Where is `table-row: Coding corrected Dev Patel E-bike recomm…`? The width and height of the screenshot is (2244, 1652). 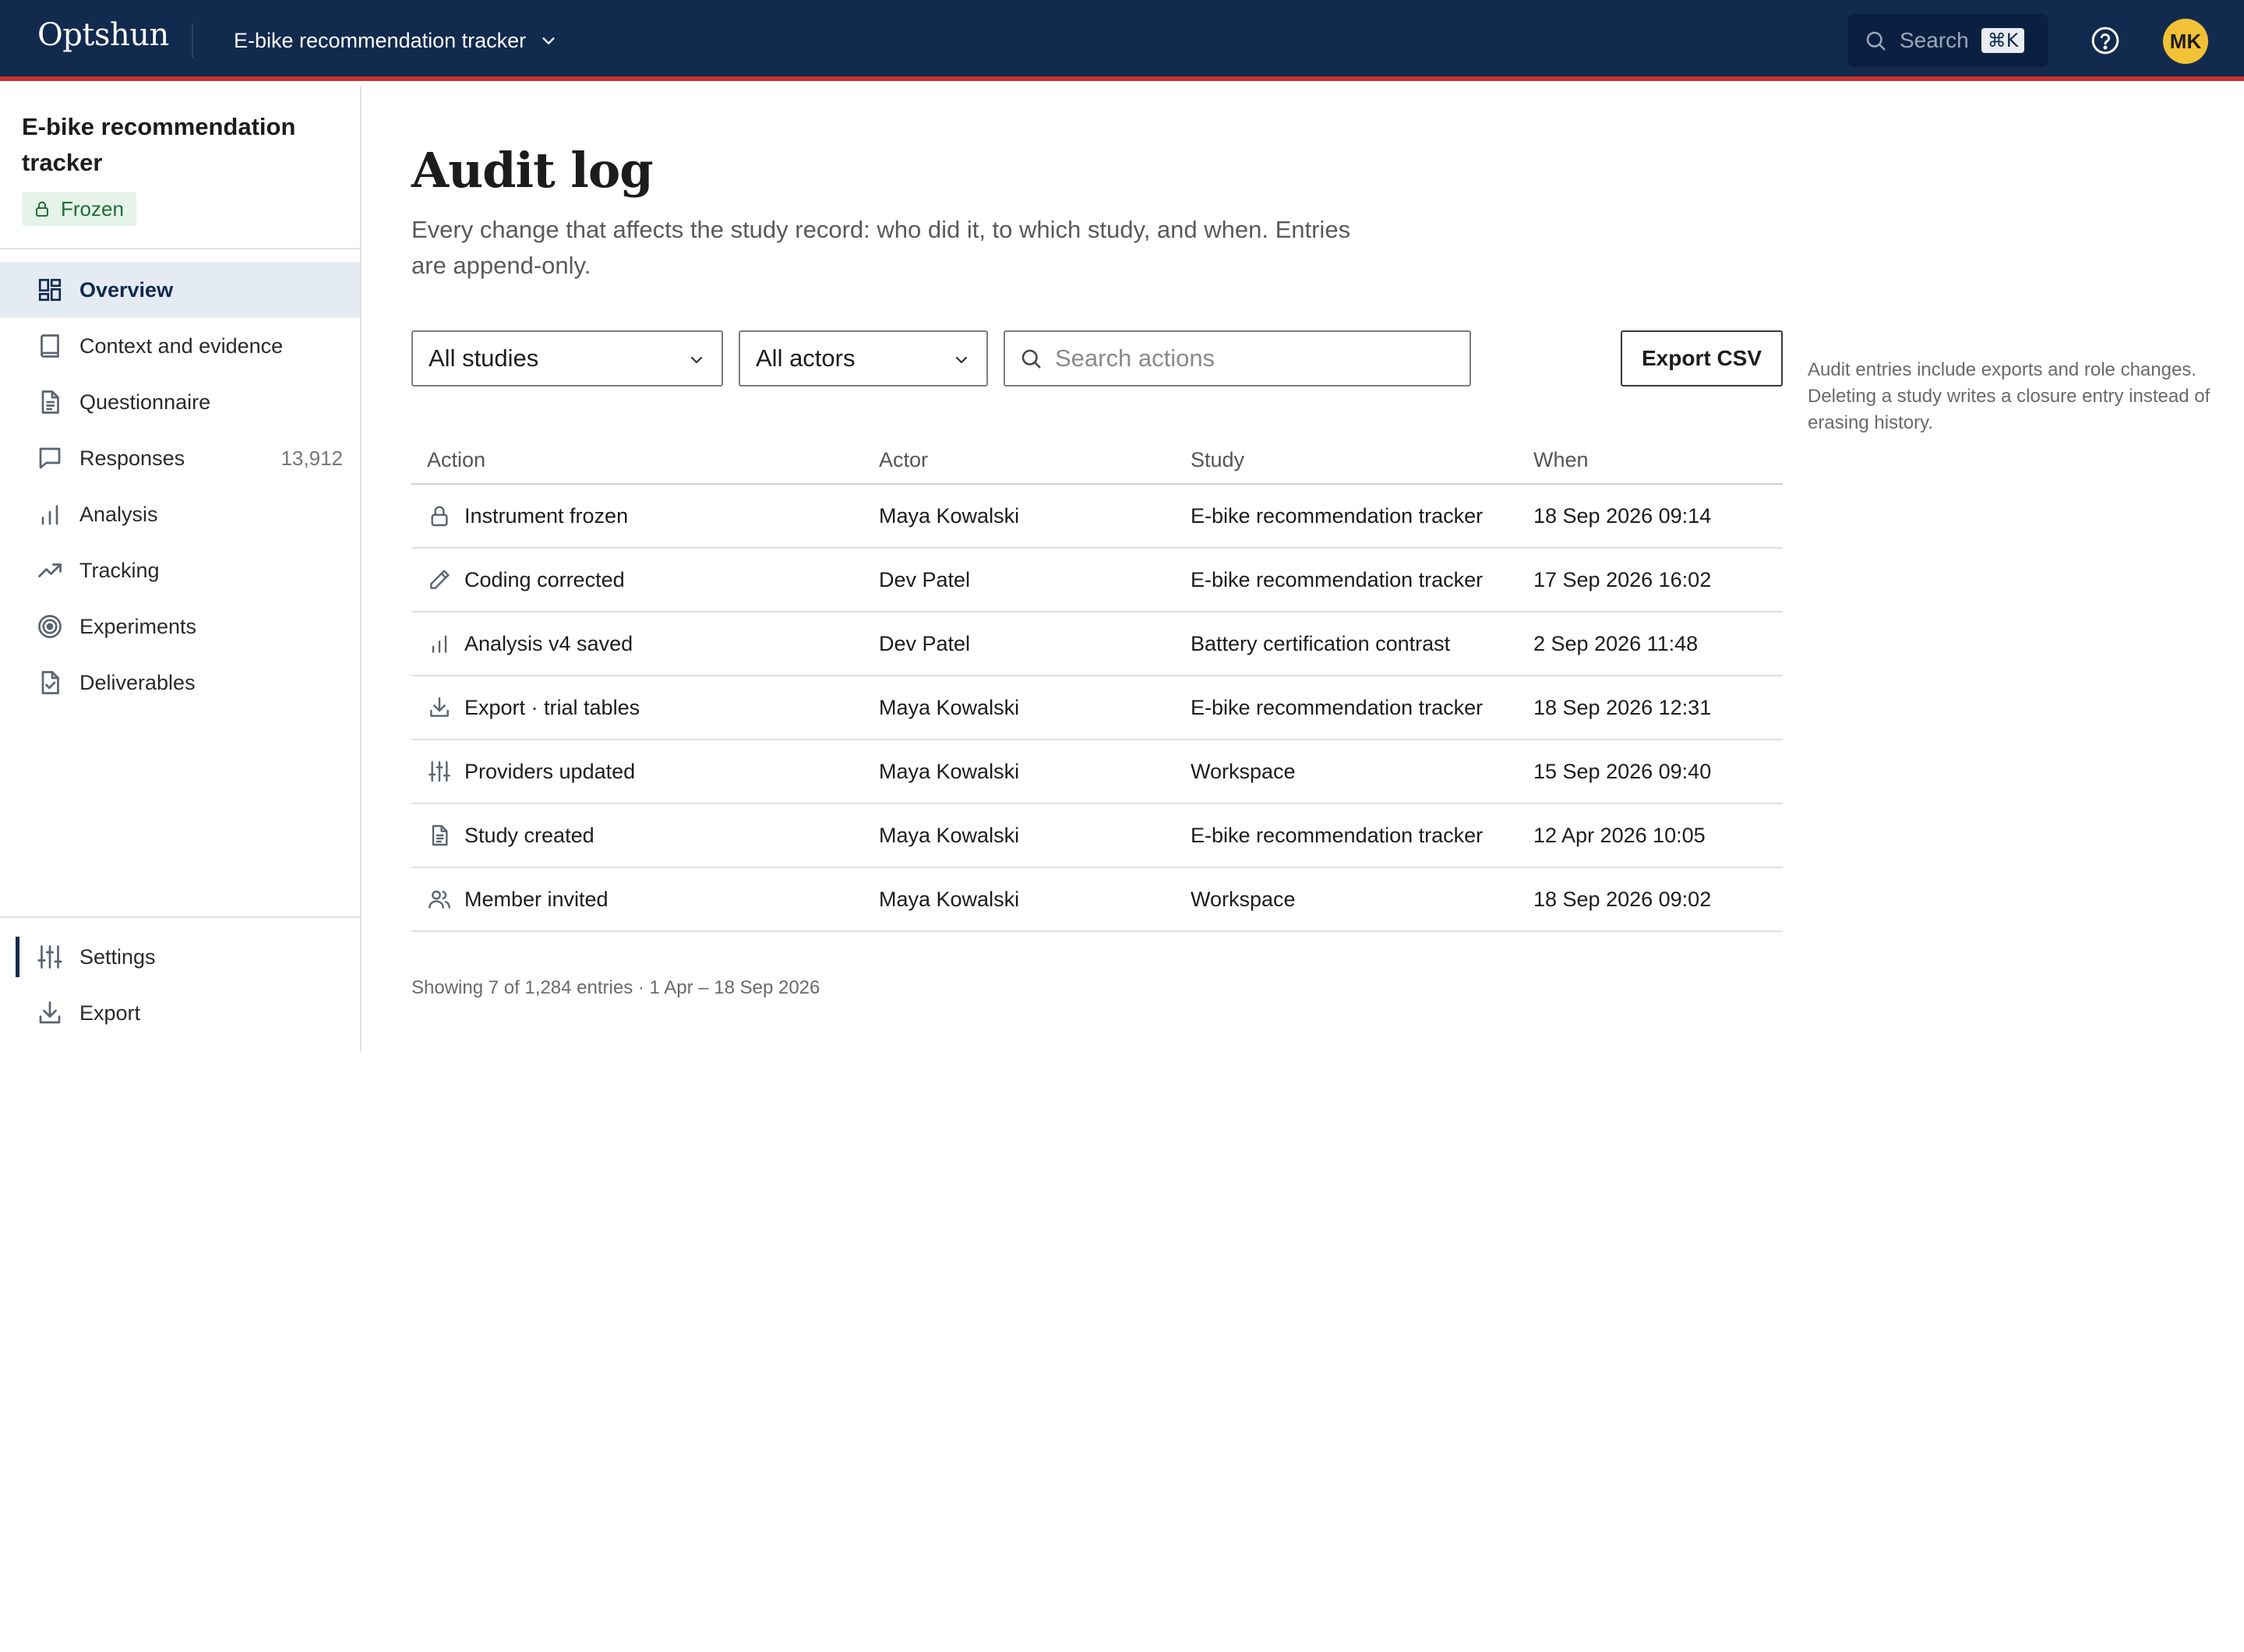
table-row: Coding corrected Dev Patel E-bike recomm… is located at coordinates (1097, 581).